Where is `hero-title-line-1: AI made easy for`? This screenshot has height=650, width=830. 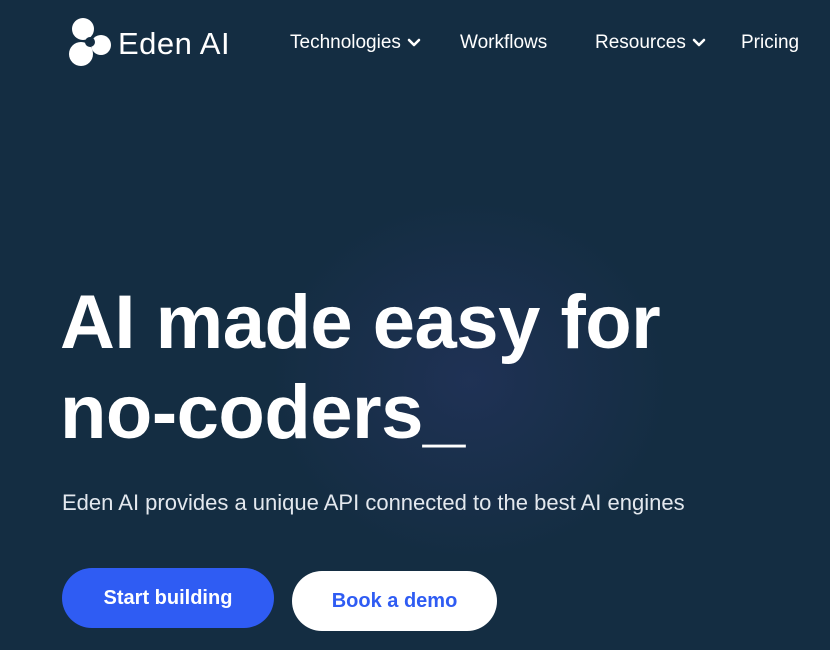 hero-title-line-1: AI made easy for is located at coordinates (360, 322).